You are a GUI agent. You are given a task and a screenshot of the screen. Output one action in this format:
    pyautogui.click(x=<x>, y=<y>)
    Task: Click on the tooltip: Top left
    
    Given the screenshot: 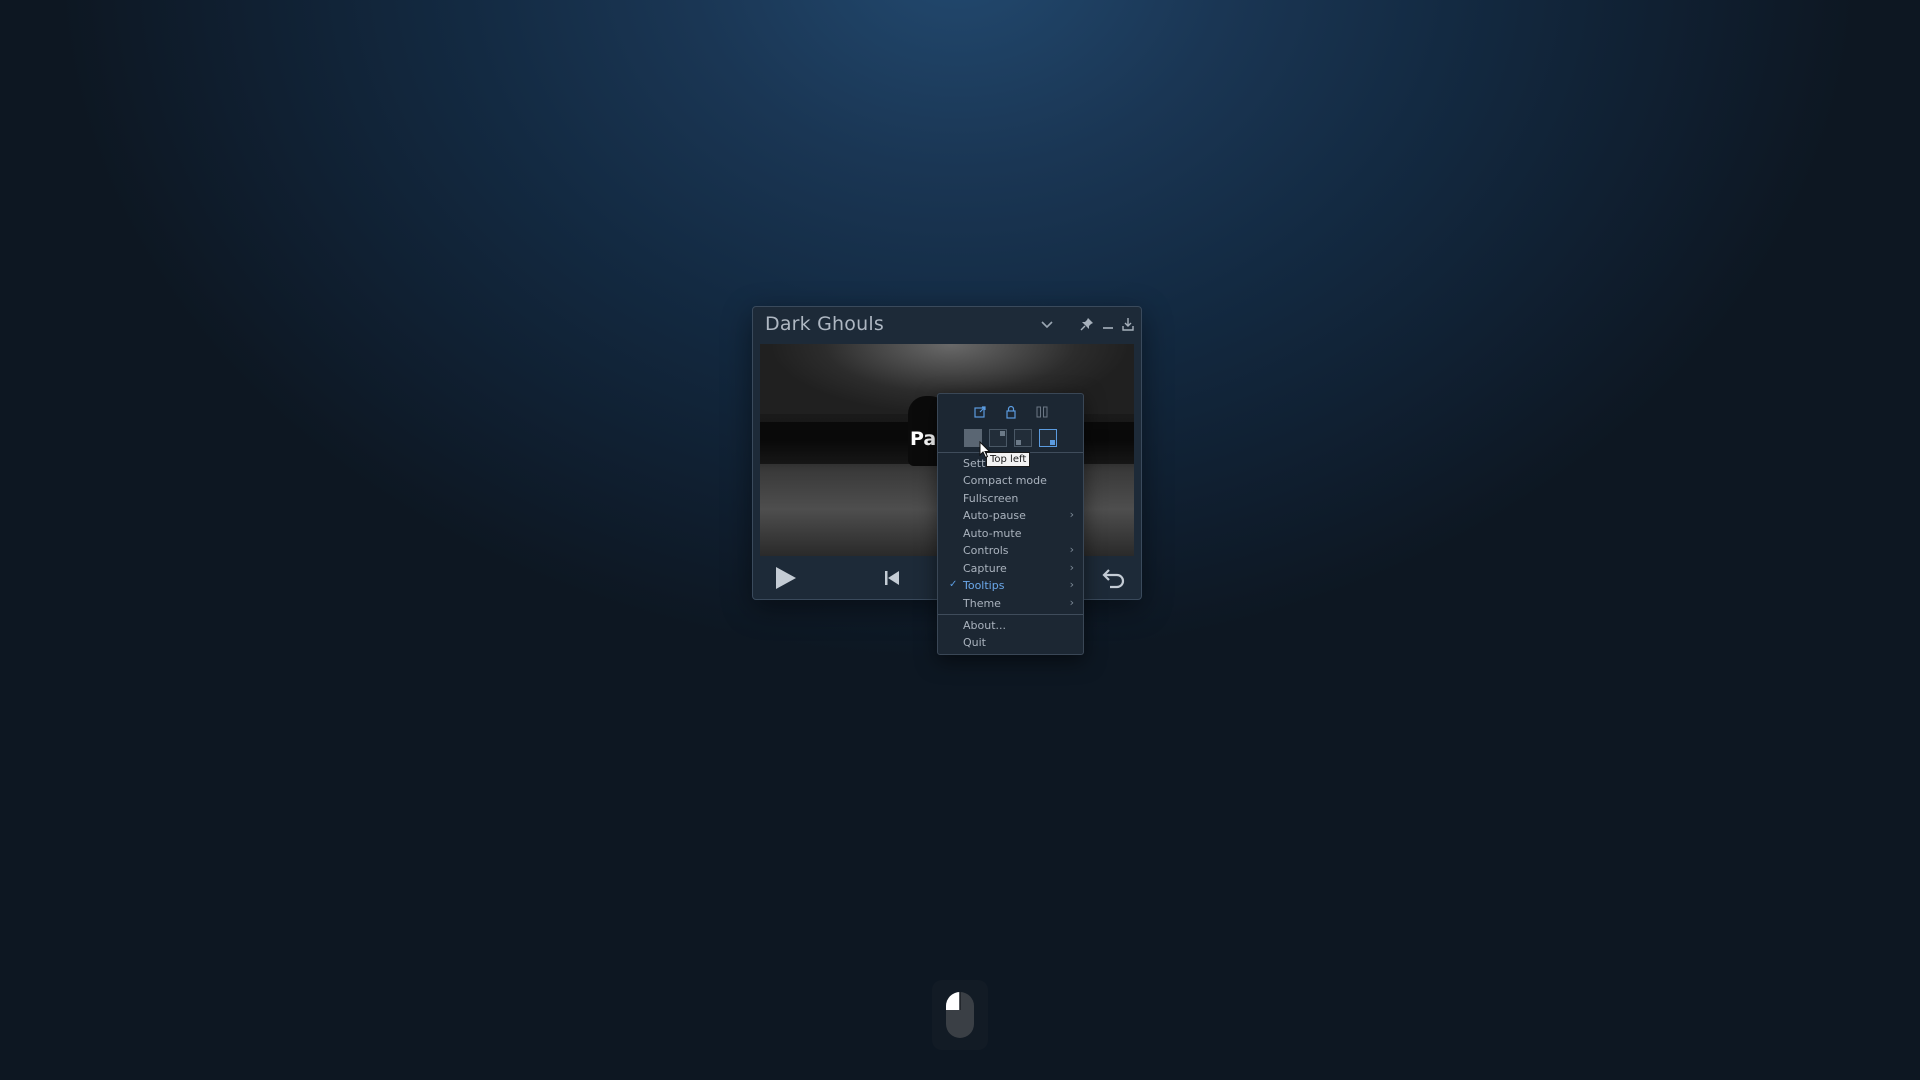 What is the action you would take?
    pyautogui.click(x=1008, y=459)
    